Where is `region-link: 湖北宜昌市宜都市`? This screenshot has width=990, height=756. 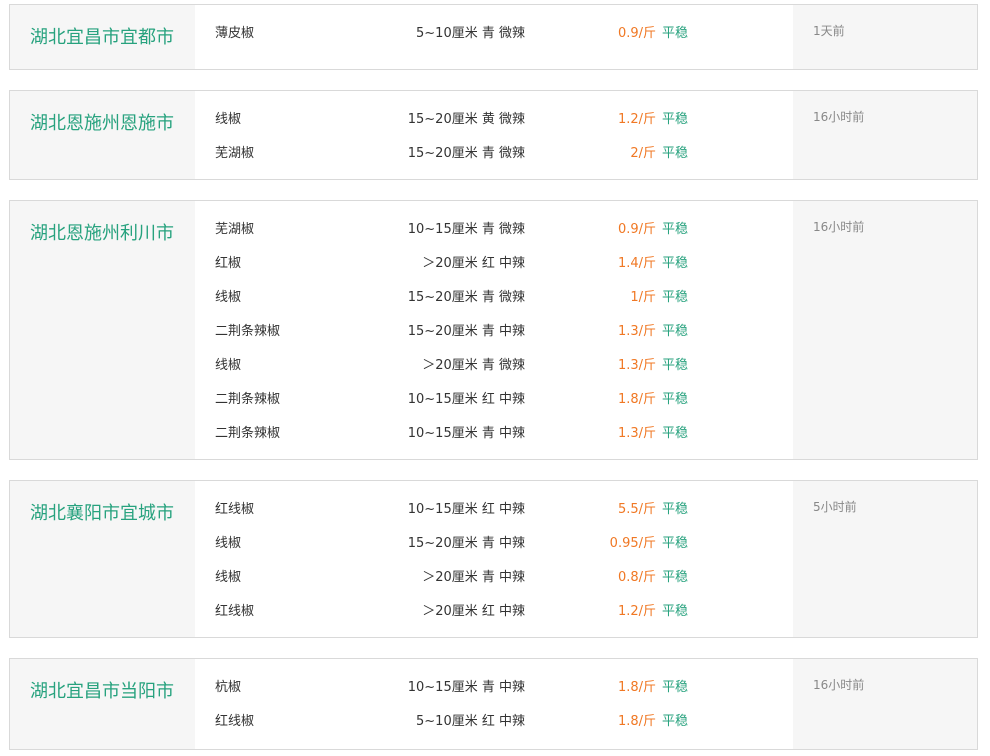 region-link: 湖北宜昌市宜都市 is located at coordinates (102, 38).